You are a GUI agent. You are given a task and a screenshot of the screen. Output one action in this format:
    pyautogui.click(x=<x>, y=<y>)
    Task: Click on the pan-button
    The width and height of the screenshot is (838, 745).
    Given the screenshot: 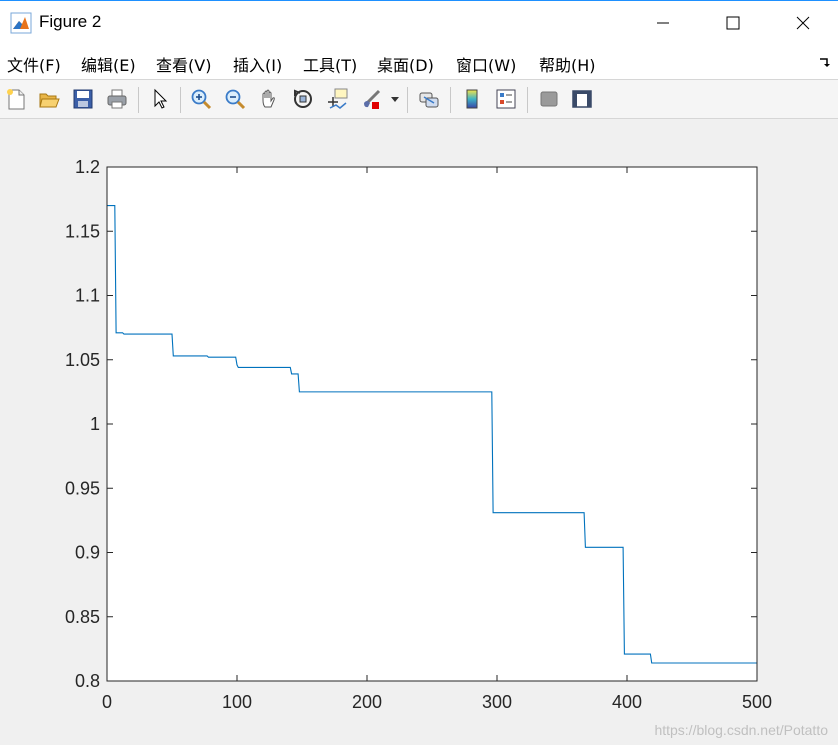 What is the action you would take?
    pyautogui.click(x=269, y=99)
    